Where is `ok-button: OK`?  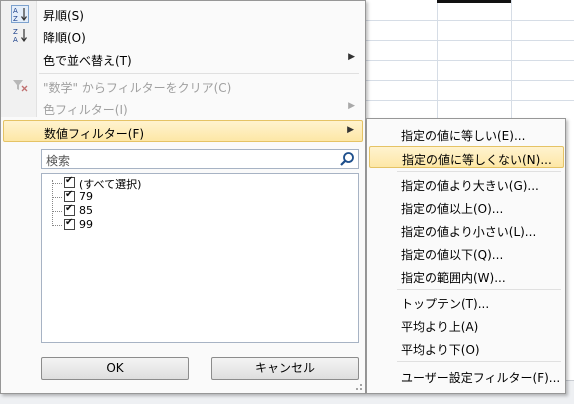
ok-button: OK is located at coordinates (115, 368).